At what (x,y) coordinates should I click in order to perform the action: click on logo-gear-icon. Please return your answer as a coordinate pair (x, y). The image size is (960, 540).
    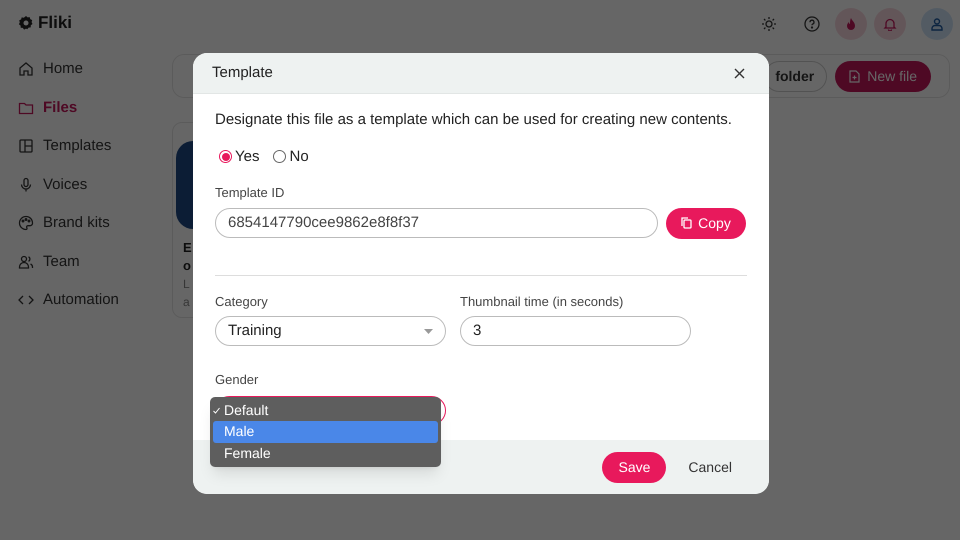
    Looking at the image, I should click on (26, 23).